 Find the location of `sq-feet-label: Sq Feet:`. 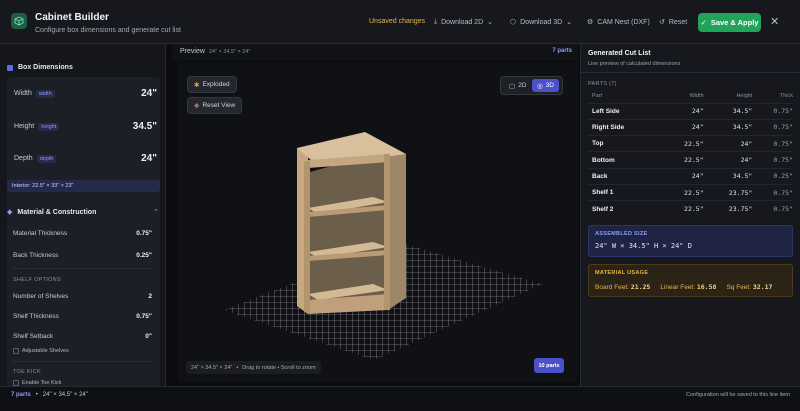

sq-feet-label: Sq Feet: is located at coordinates (739, 287).